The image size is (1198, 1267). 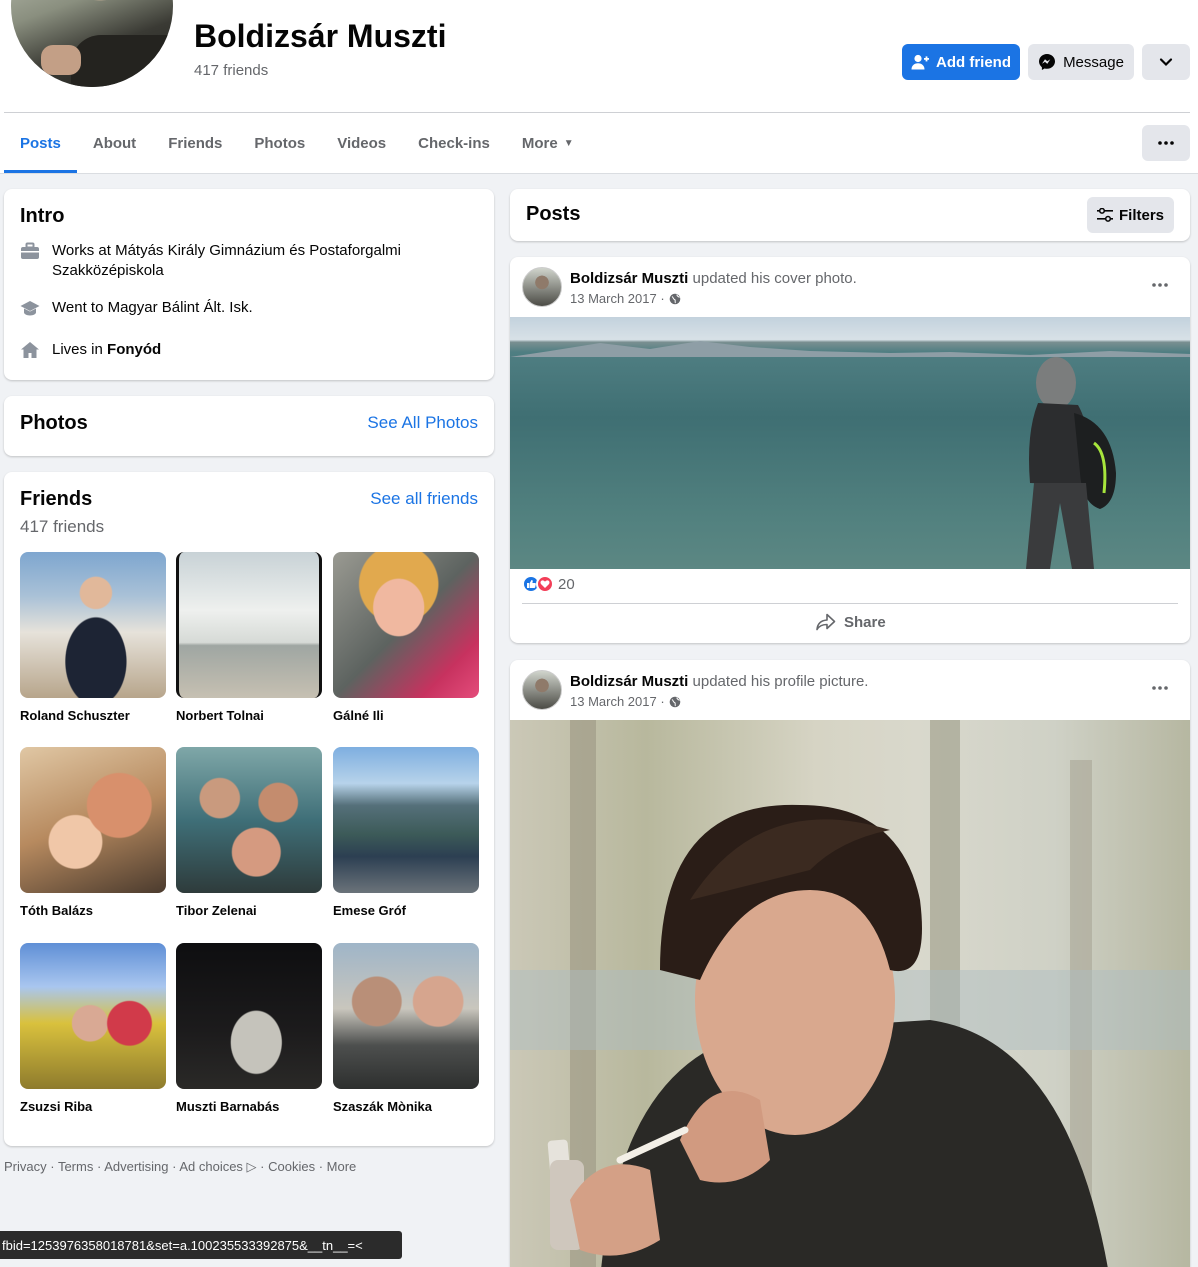 I want to click on friend-name: Roland Schuszter, so click(x=93, y=715).